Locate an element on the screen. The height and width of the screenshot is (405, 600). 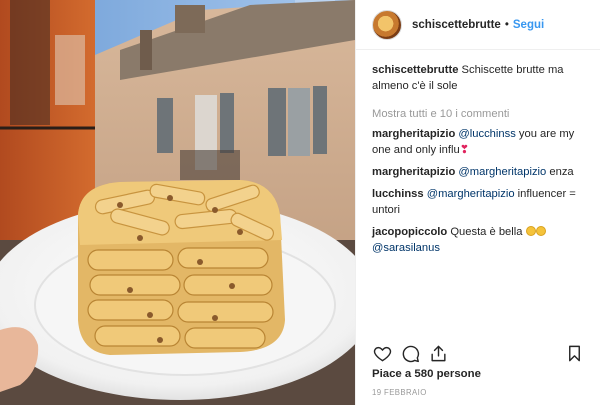
post-actions-bar is located at coordinates (478, 353).